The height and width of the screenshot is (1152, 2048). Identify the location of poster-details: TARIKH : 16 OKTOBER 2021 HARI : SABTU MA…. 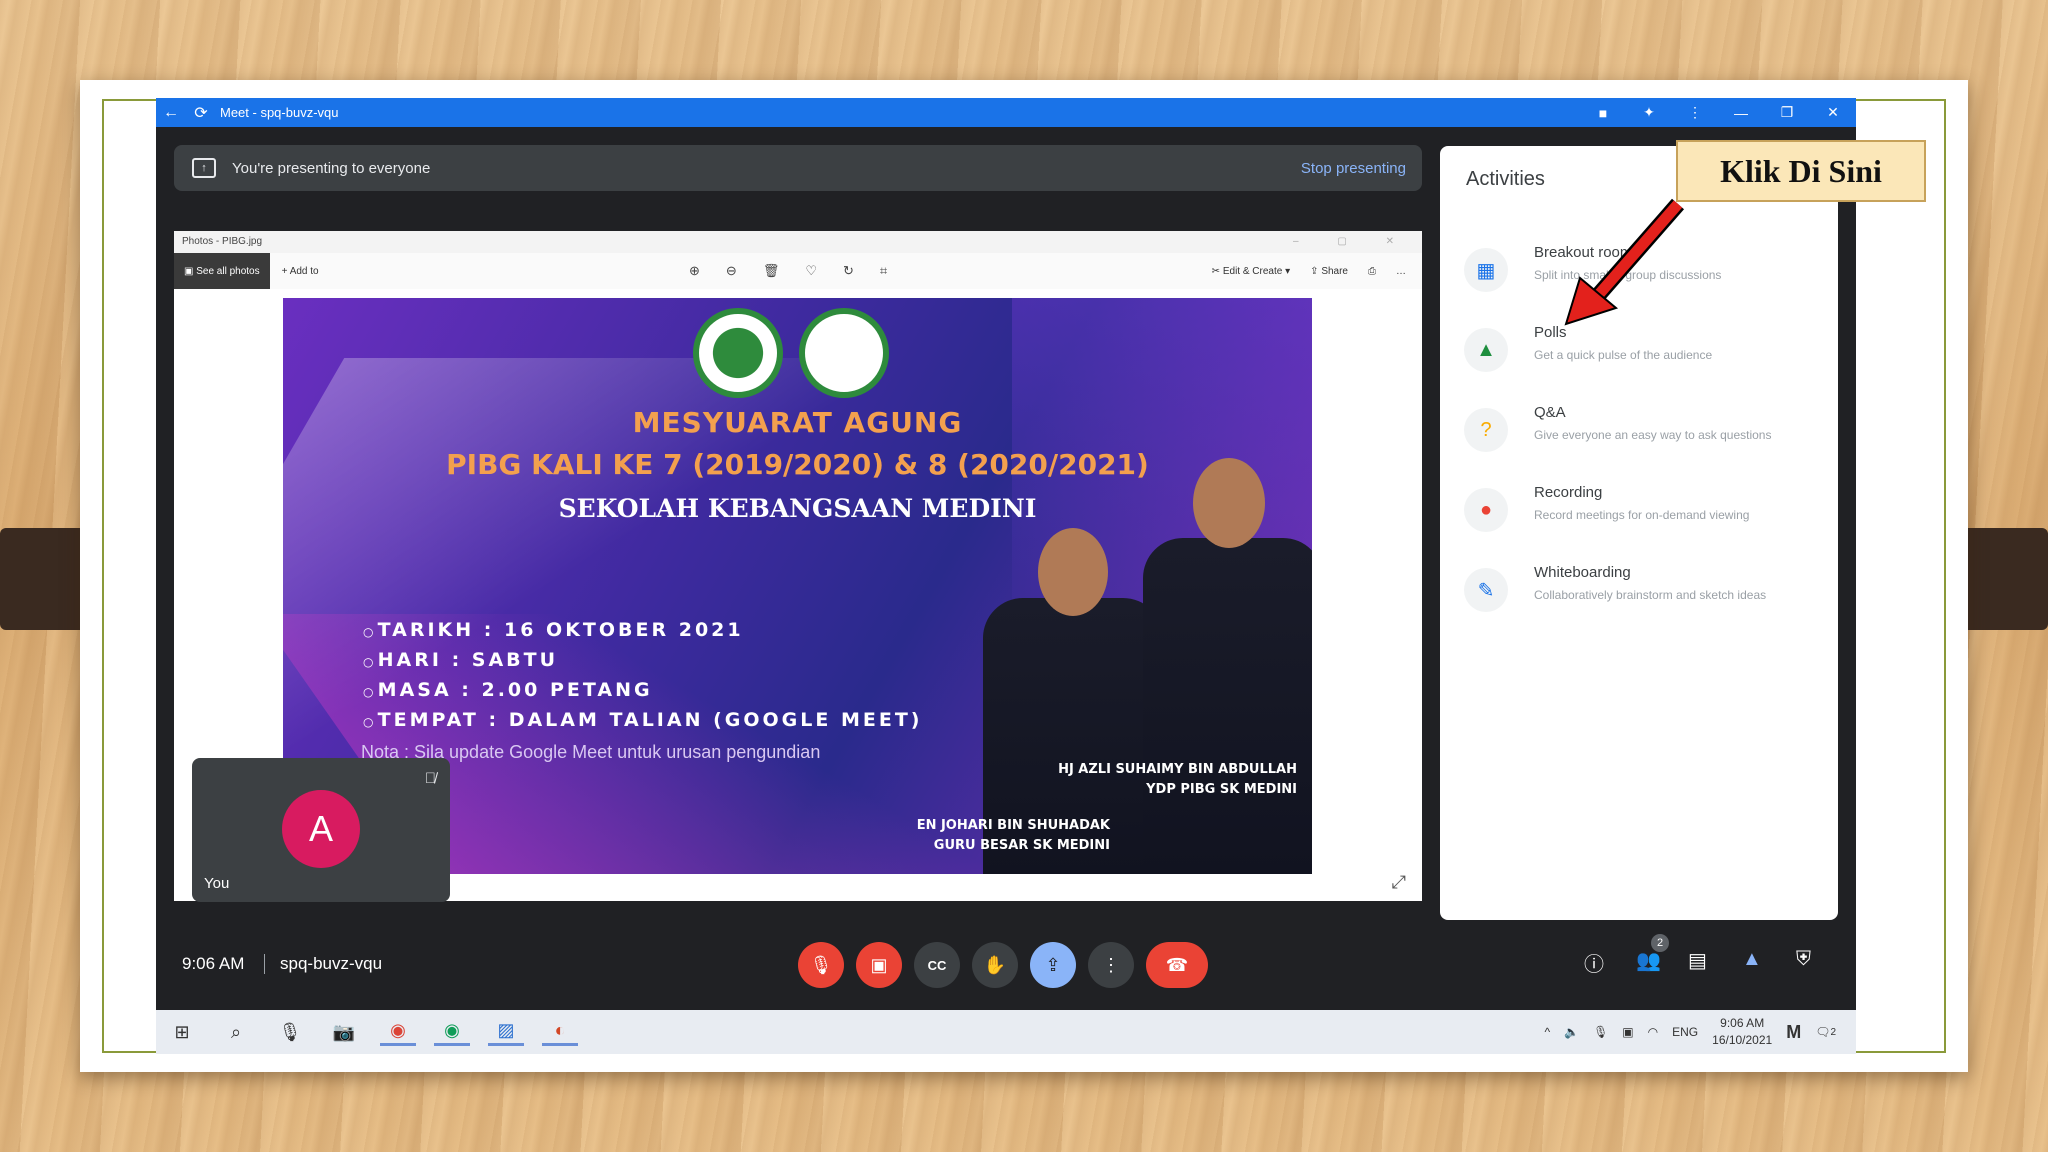
(643, 676).